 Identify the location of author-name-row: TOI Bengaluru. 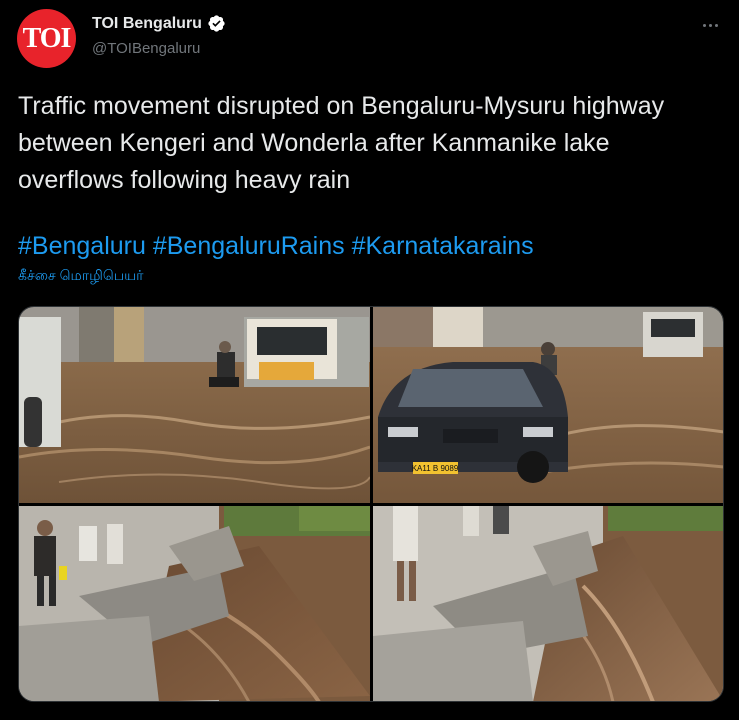
(159, 23).